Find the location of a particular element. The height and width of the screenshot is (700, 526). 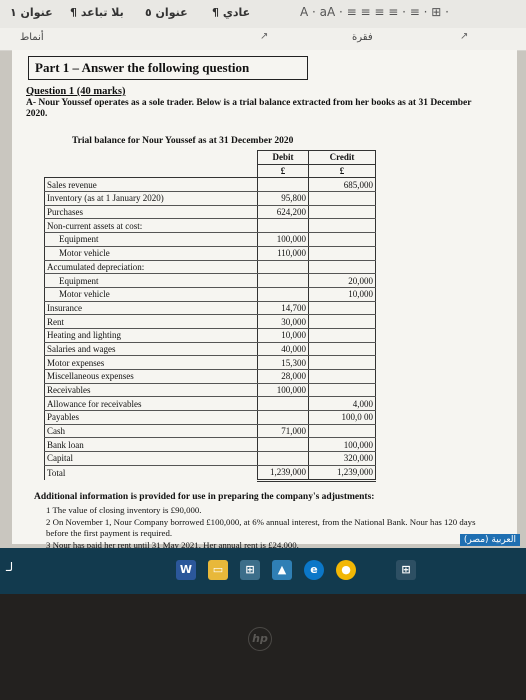

chrome-icon: ● is located at coordinates (346, 570).